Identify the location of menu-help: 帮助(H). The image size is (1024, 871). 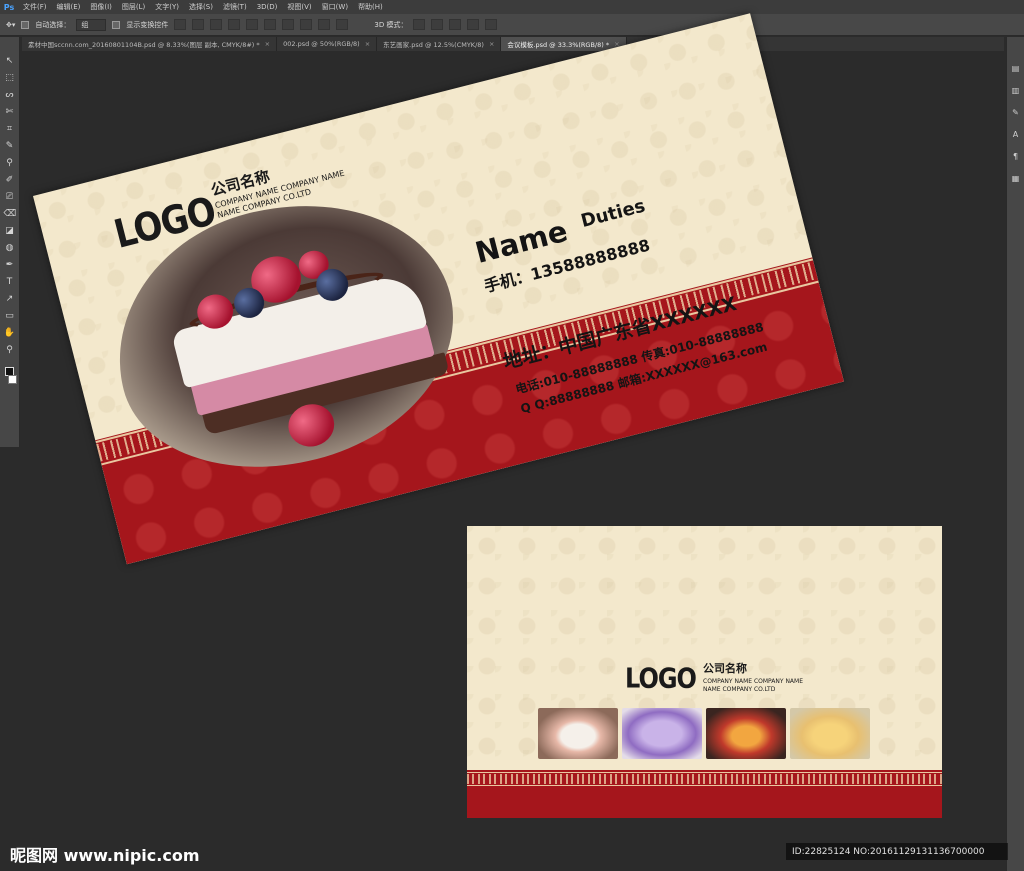
(370, 7).